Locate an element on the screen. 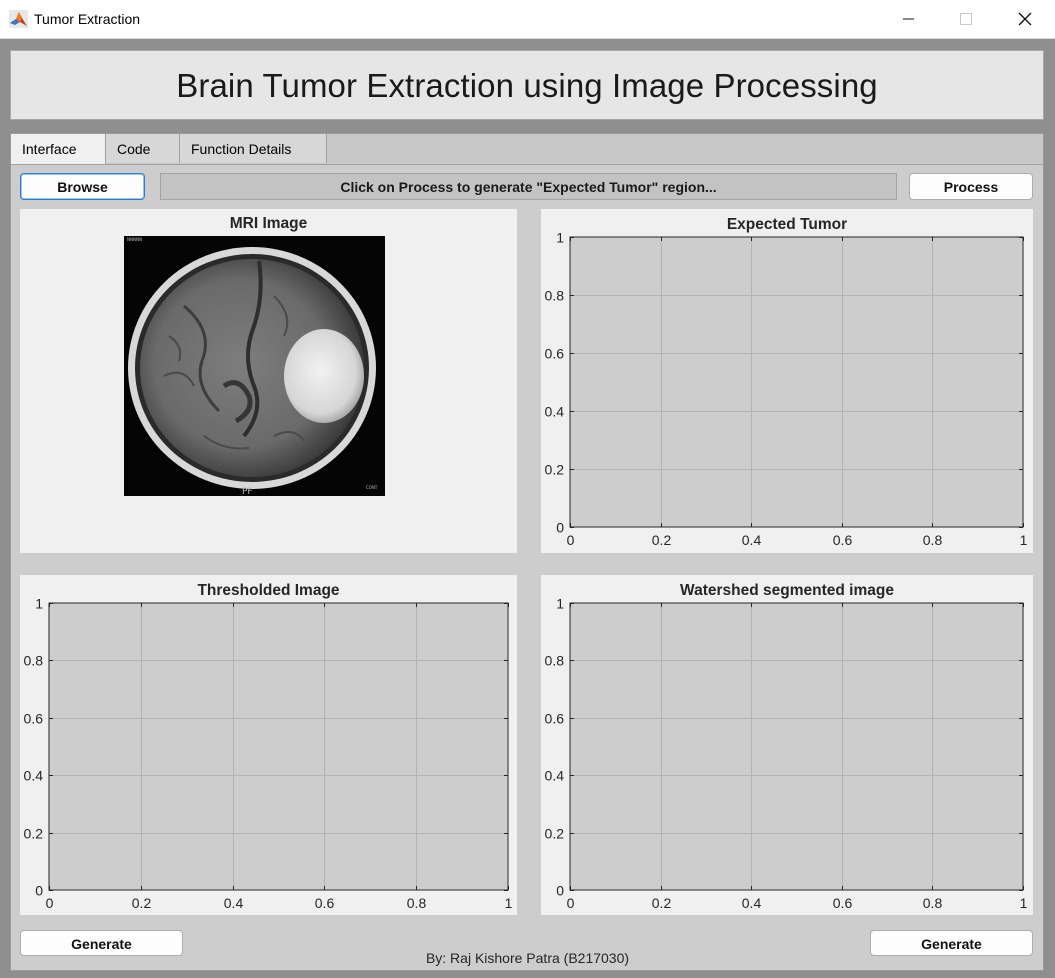  svg-text: NNNNN is located at coordinates (134, 239).